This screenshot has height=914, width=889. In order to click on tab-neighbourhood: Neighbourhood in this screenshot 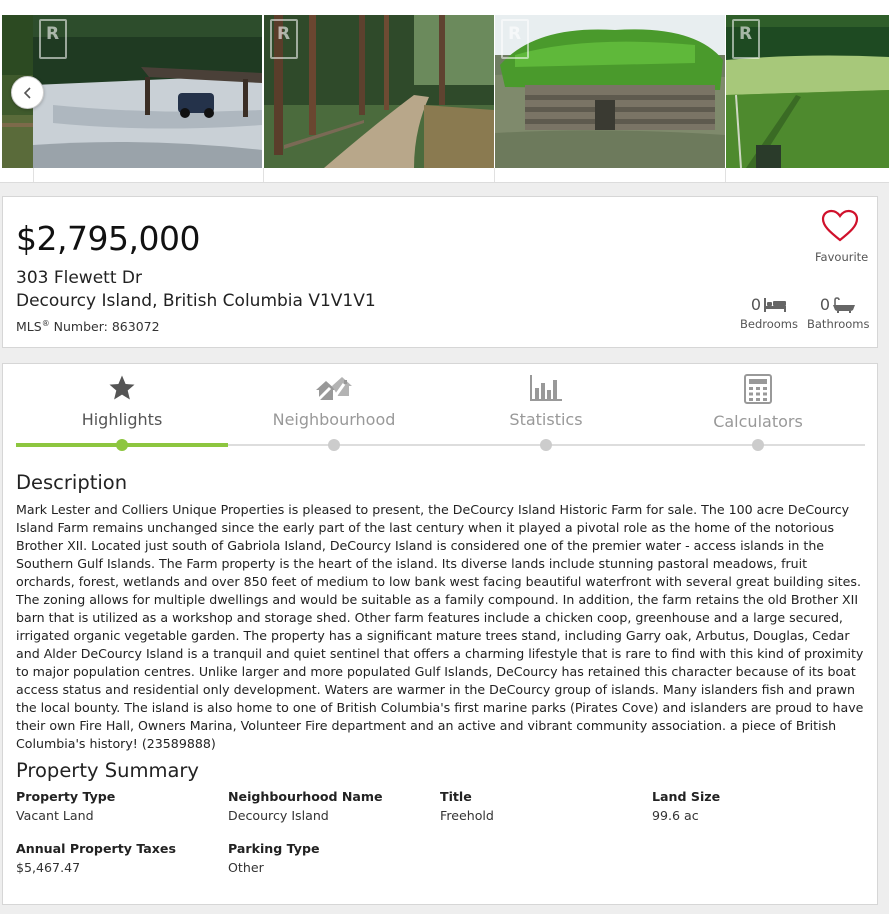, I will do `click(334, 401)`.